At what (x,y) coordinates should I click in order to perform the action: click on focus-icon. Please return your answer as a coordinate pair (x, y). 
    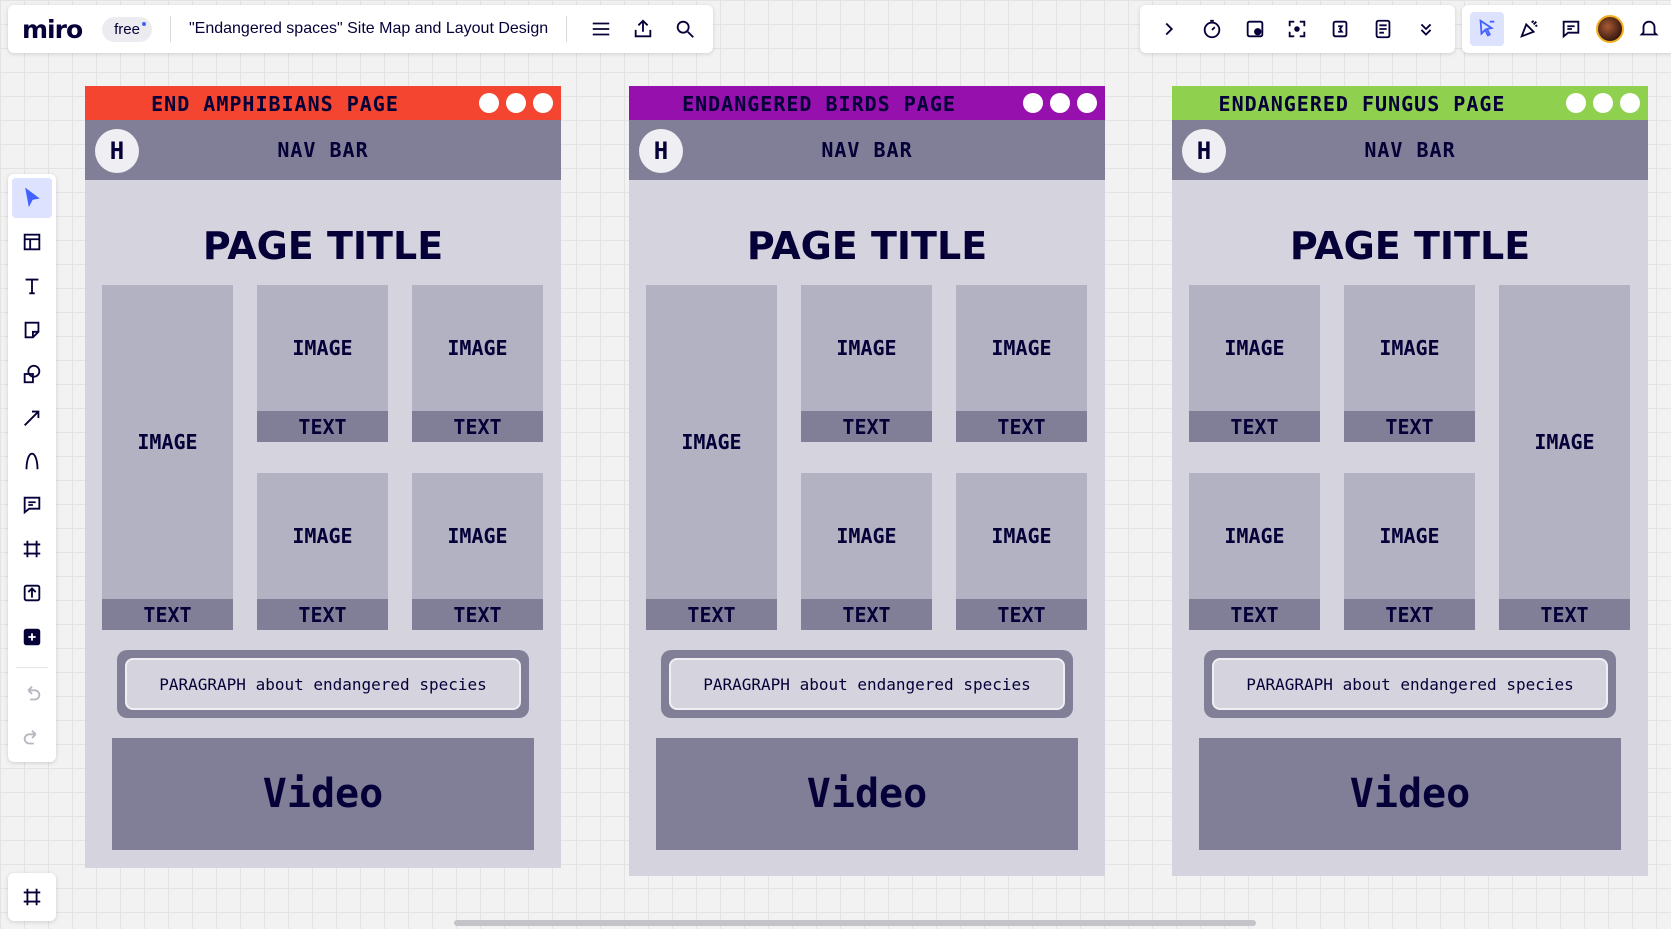
    Looking at the image, I should click on (1297, 29).